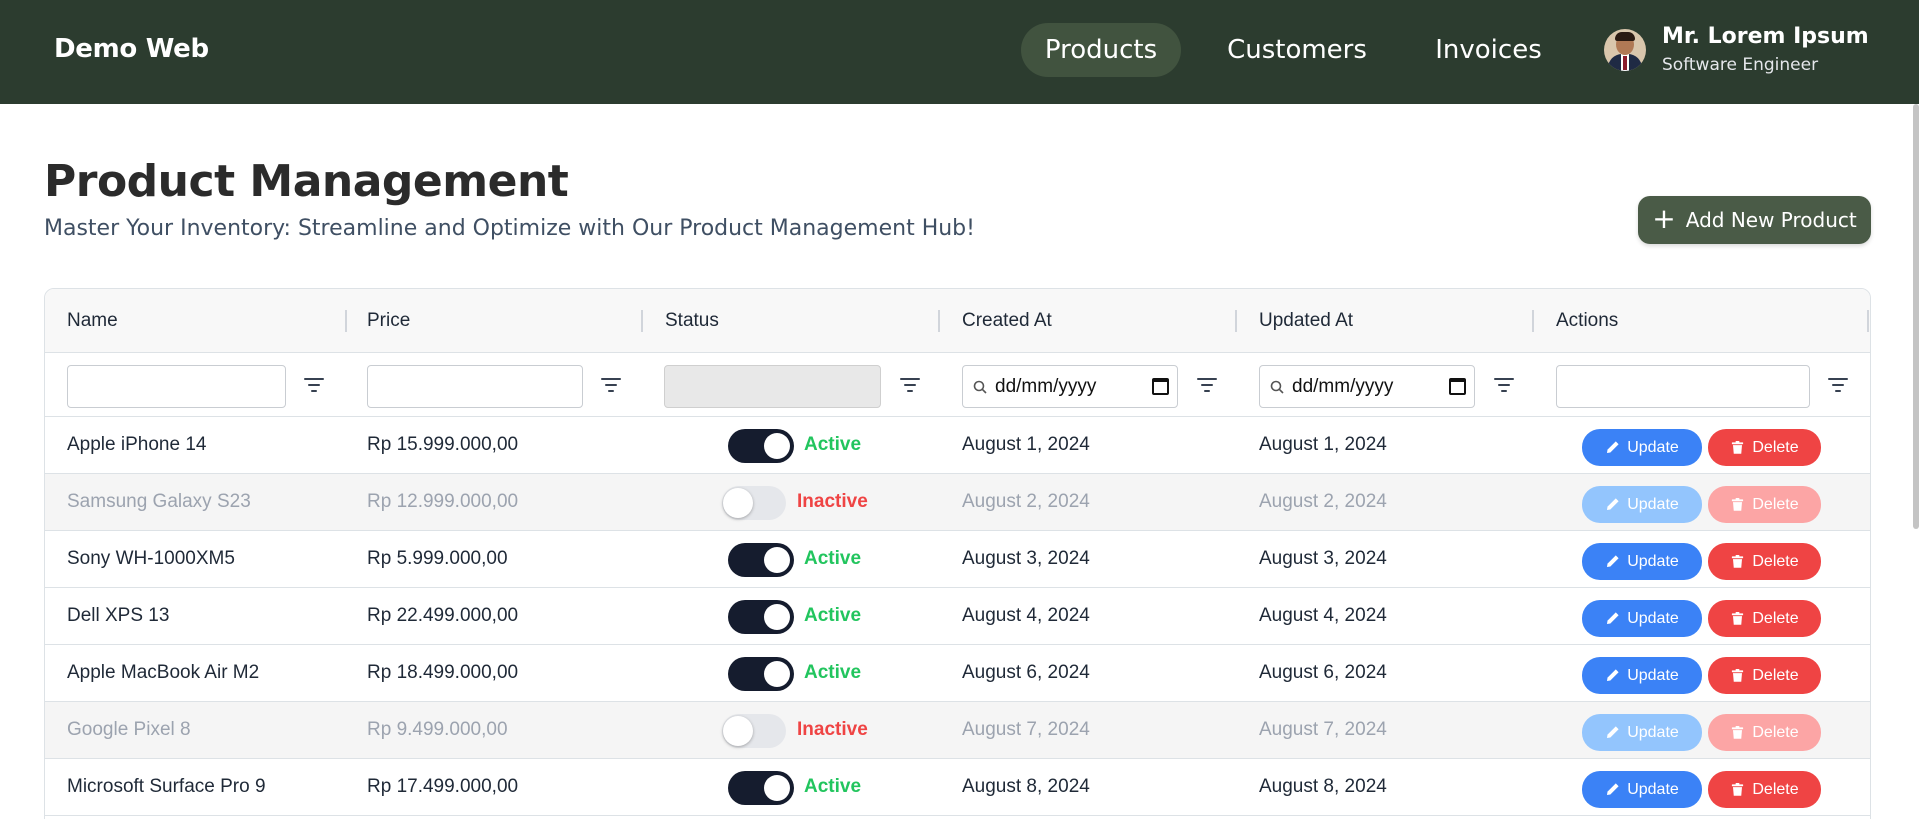  I want to click on created-at-date-input: dd/mm/yyyy, so click(1070, 386).